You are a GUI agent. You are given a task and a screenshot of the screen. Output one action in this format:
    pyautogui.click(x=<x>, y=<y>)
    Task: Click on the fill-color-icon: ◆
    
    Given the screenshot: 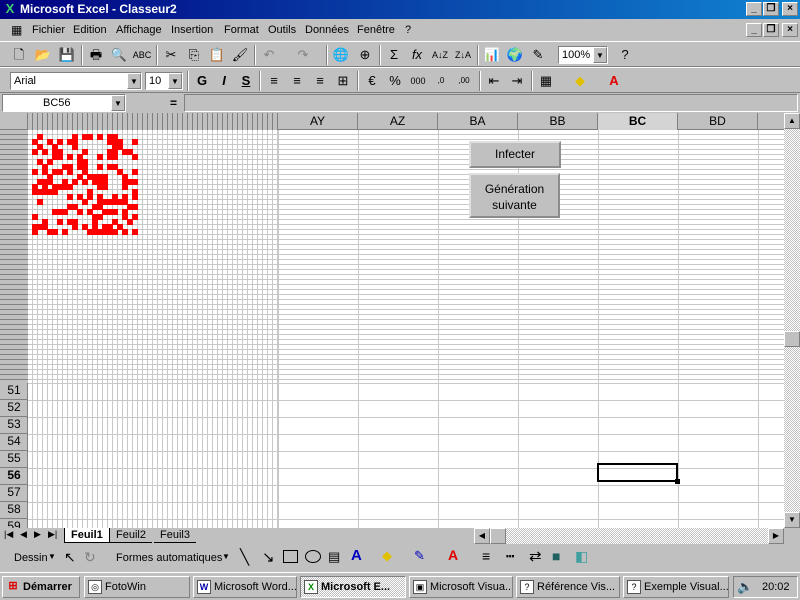 What is the action you would take?
    pyautogui.click(x=580, y=81)
    